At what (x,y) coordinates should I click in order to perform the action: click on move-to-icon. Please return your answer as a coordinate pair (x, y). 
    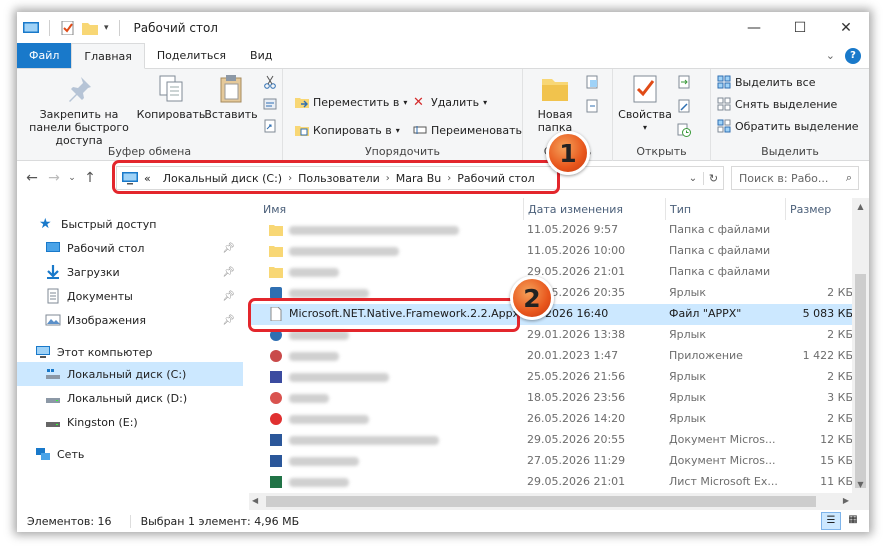
    Looking at the image, I should click on (302, 103).